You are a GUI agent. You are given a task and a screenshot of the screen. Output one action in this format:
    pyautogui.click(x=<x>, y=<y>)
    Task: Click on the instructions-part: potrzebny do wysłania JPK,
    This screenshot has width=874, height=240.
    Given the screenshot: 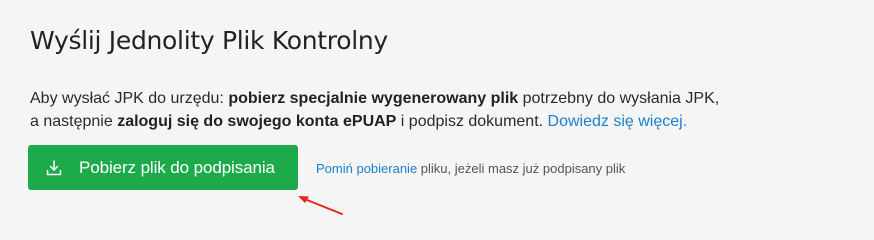 What is the action you would take?
    pyautogui.click(x=619, y=98)
    